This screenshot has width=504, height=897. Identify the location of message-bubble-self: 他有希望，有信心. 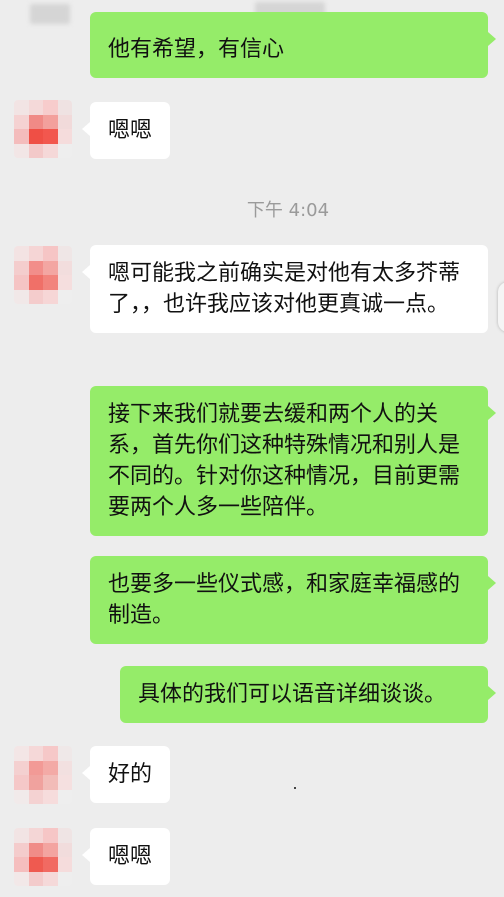
(293, 45).